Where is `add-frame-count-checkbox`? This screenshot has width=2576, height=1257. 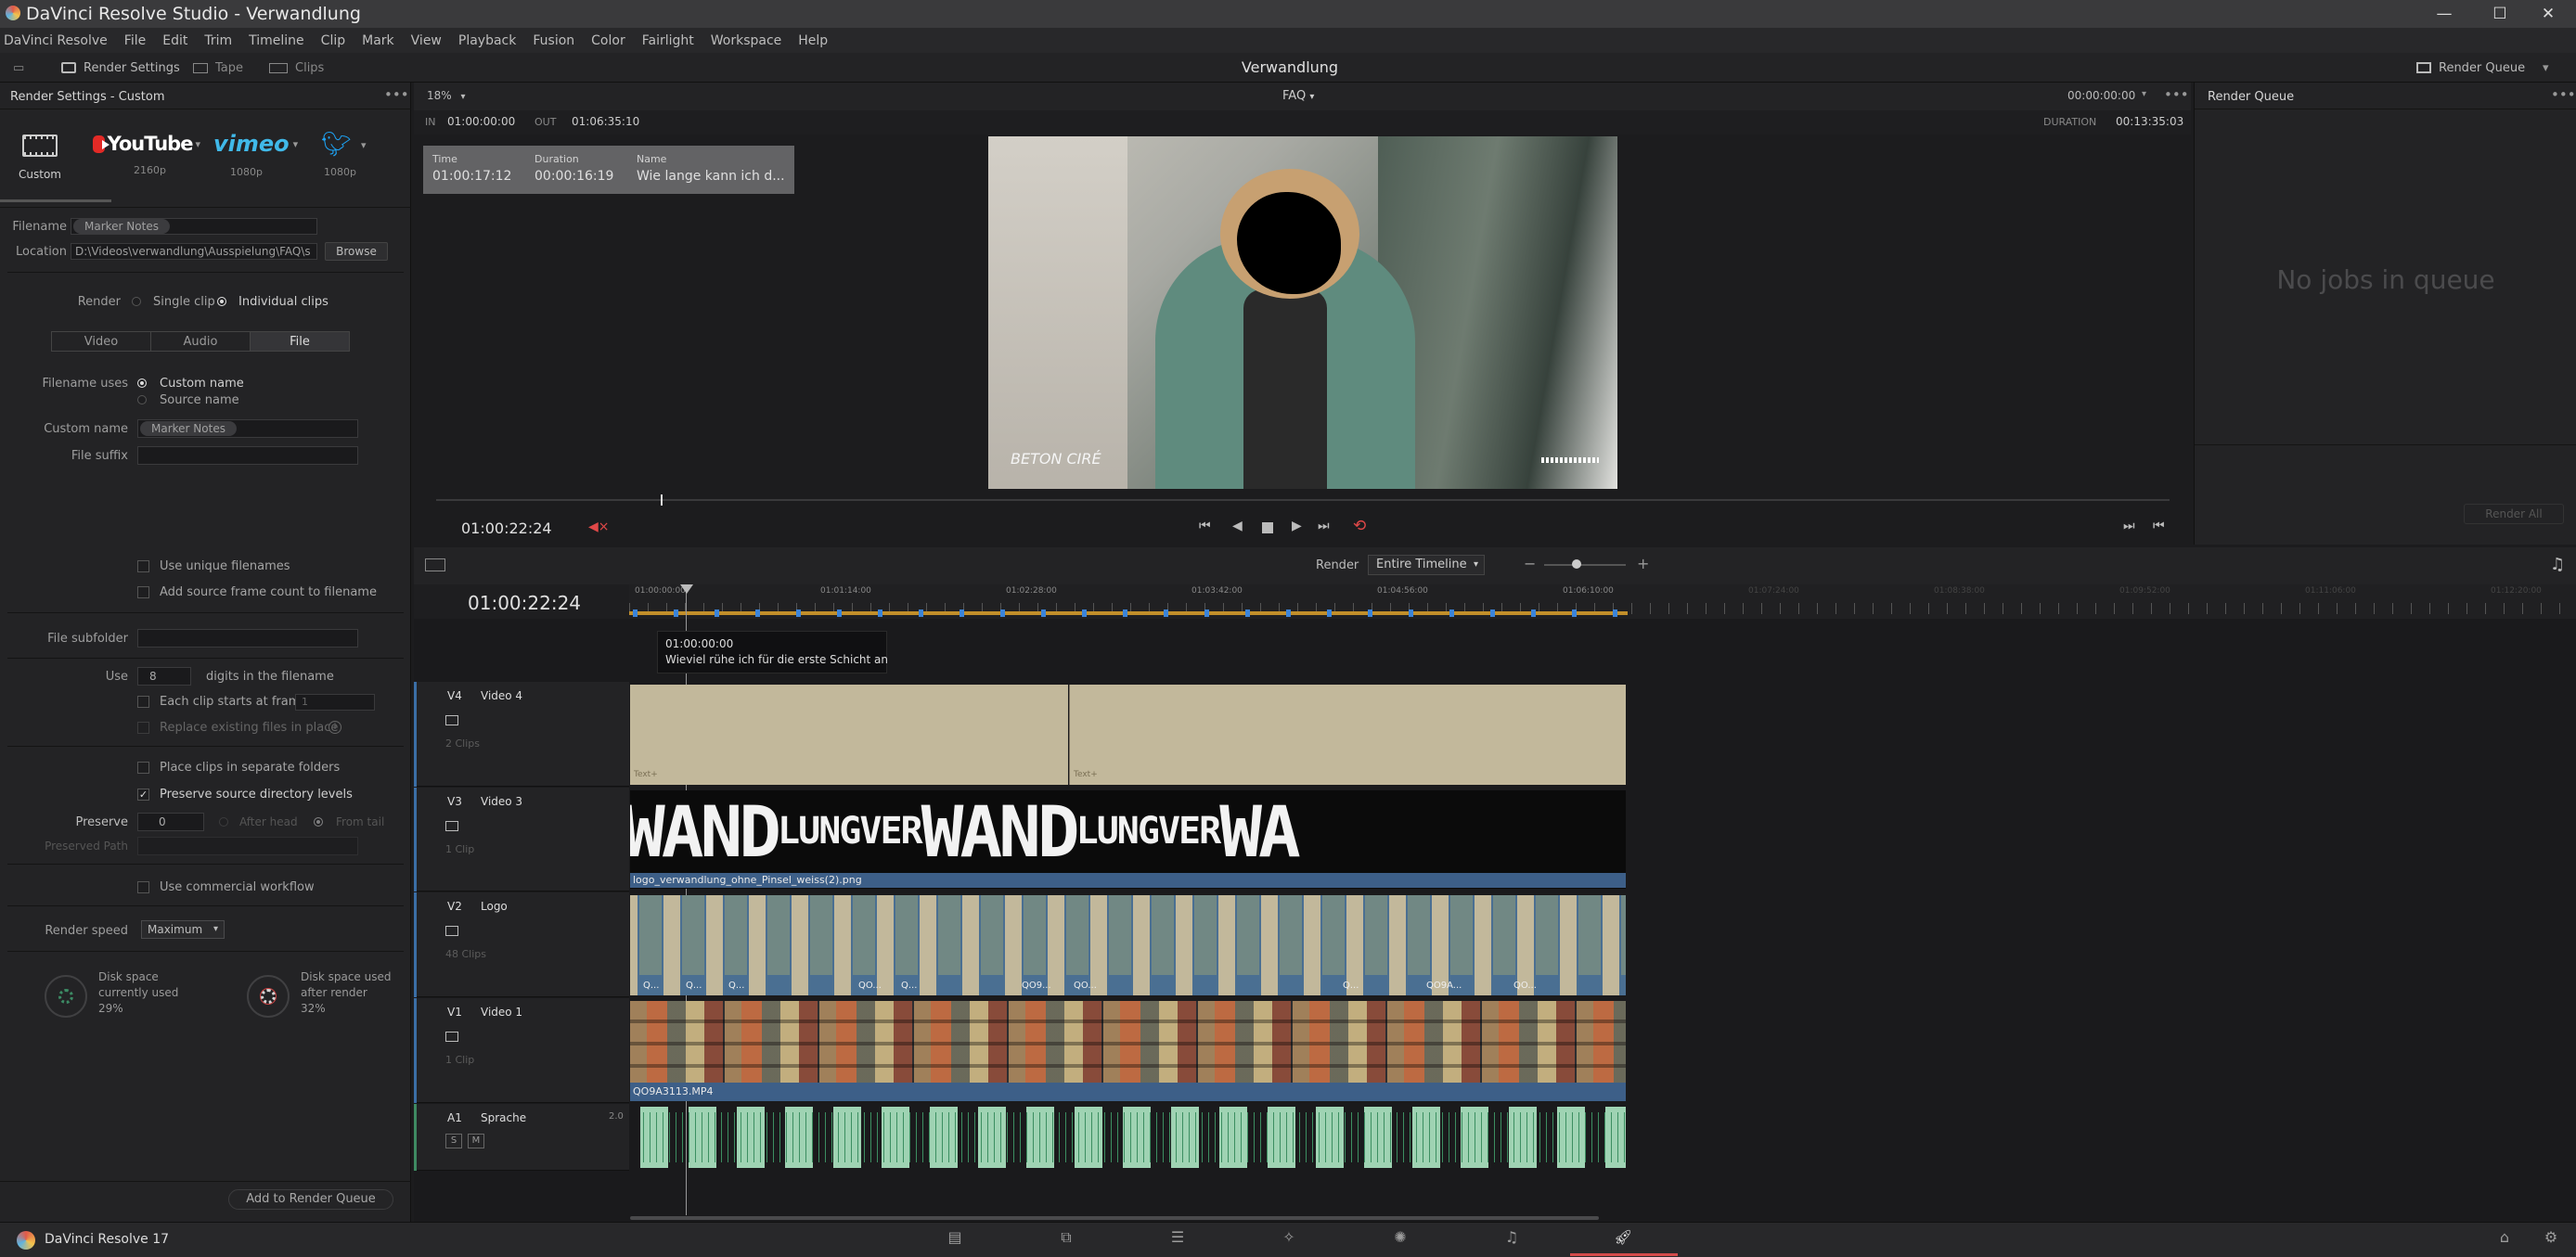 add-frame-count-checkbox is located at coordinates (143, 592).